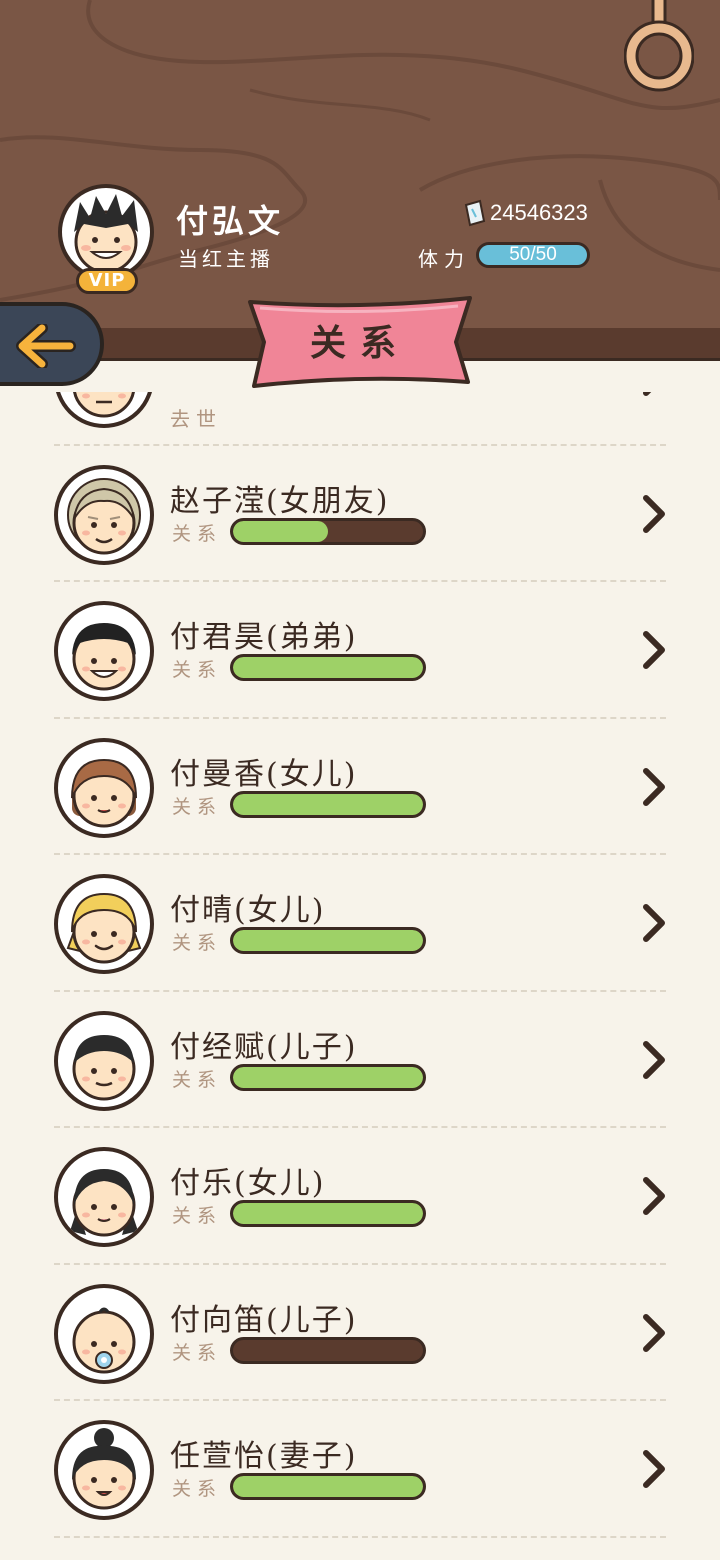  I want to click on relation-row: 付乐(女儿) 关系, so click(360, 1196).